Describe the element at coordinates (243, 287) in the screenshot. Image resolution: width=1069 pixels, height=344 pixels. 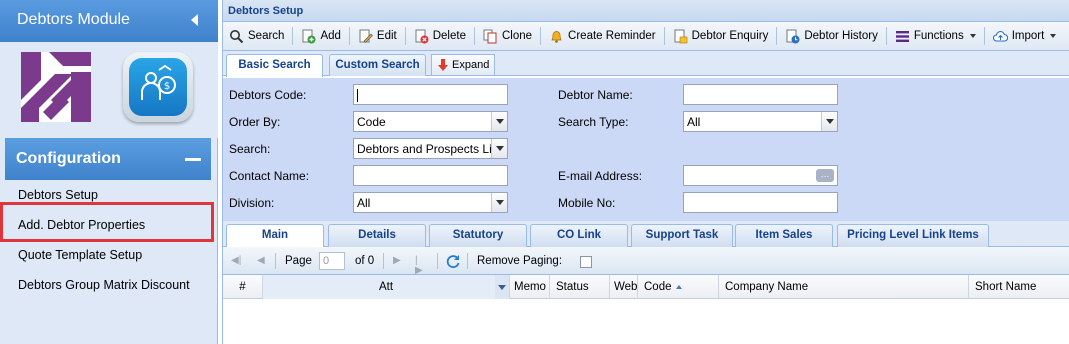
I see `column-header-number: #` at that location.